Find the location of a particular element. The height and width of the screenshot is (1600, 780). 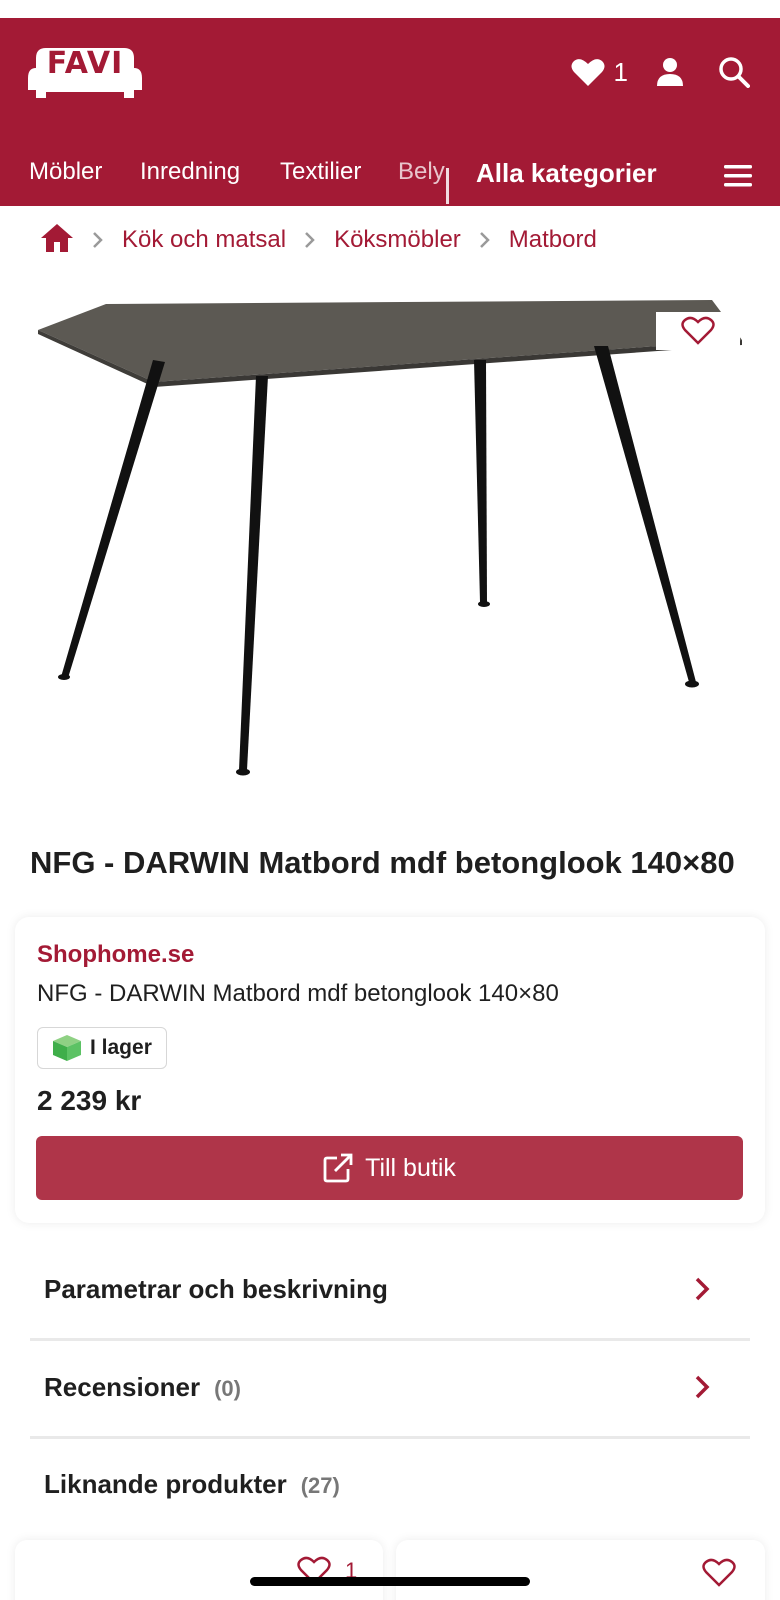

nav-item-textilier: Textilier is located at coordinates (320, 172).